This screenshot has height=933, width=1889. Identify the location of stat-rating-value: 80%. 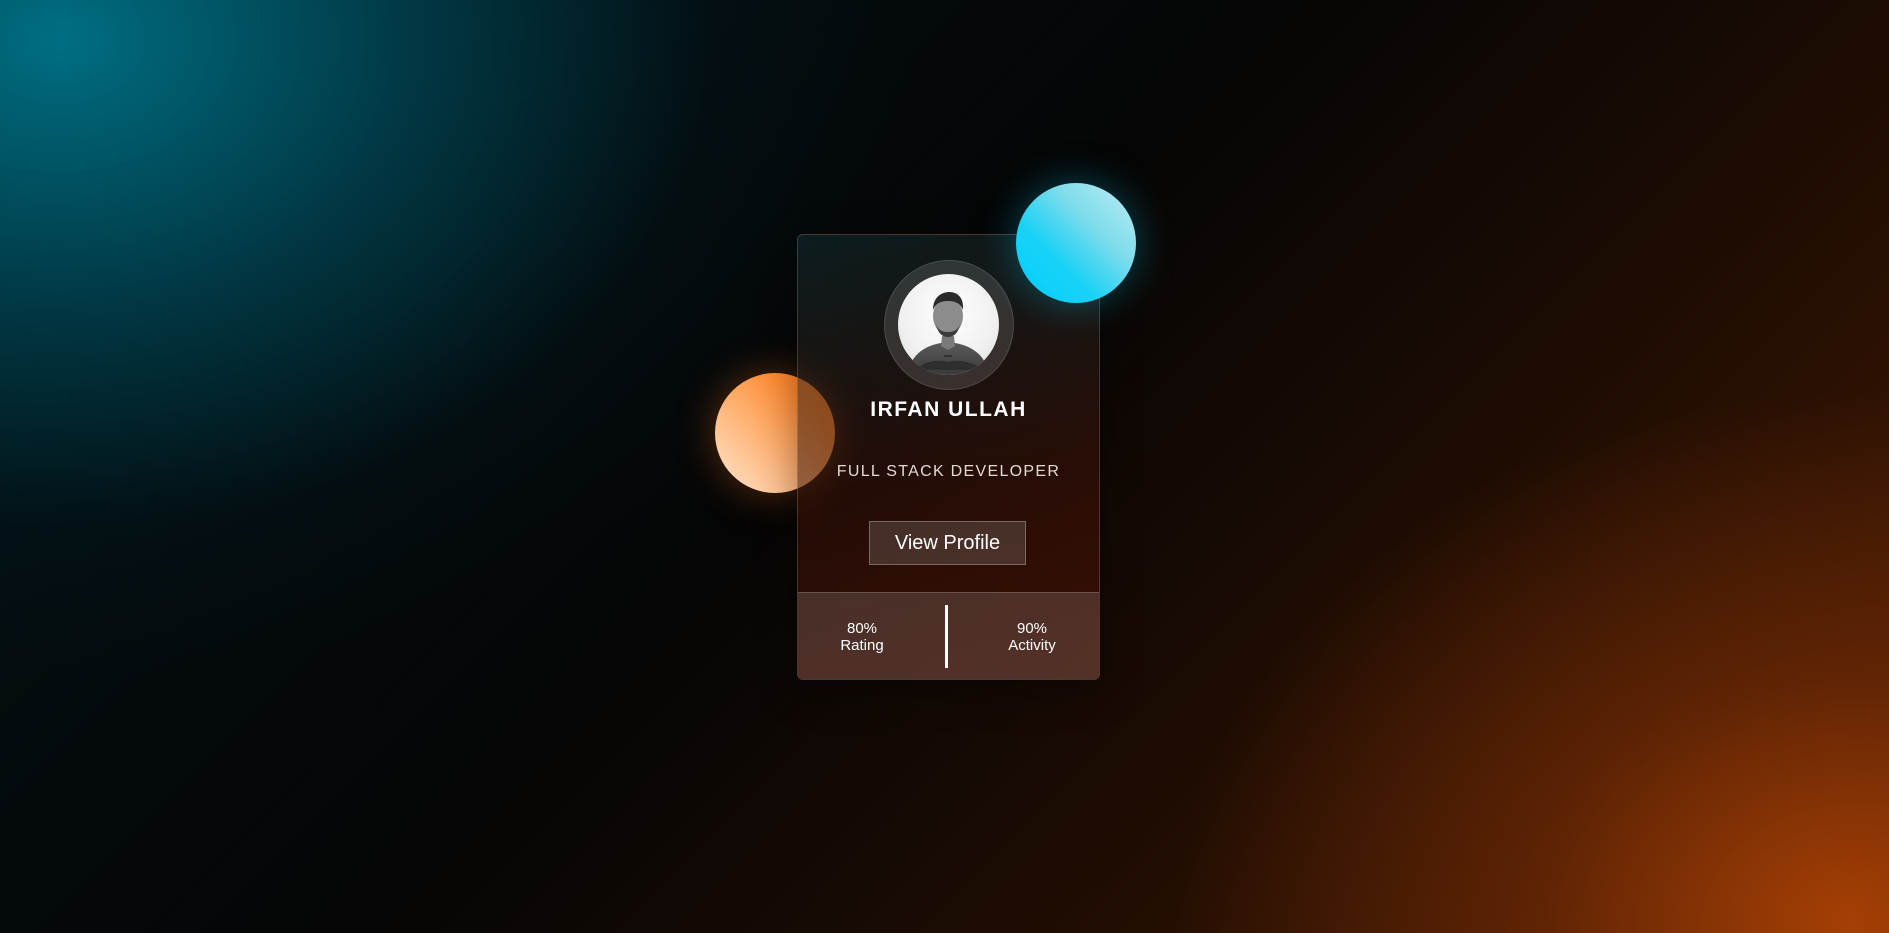
(862, 628).